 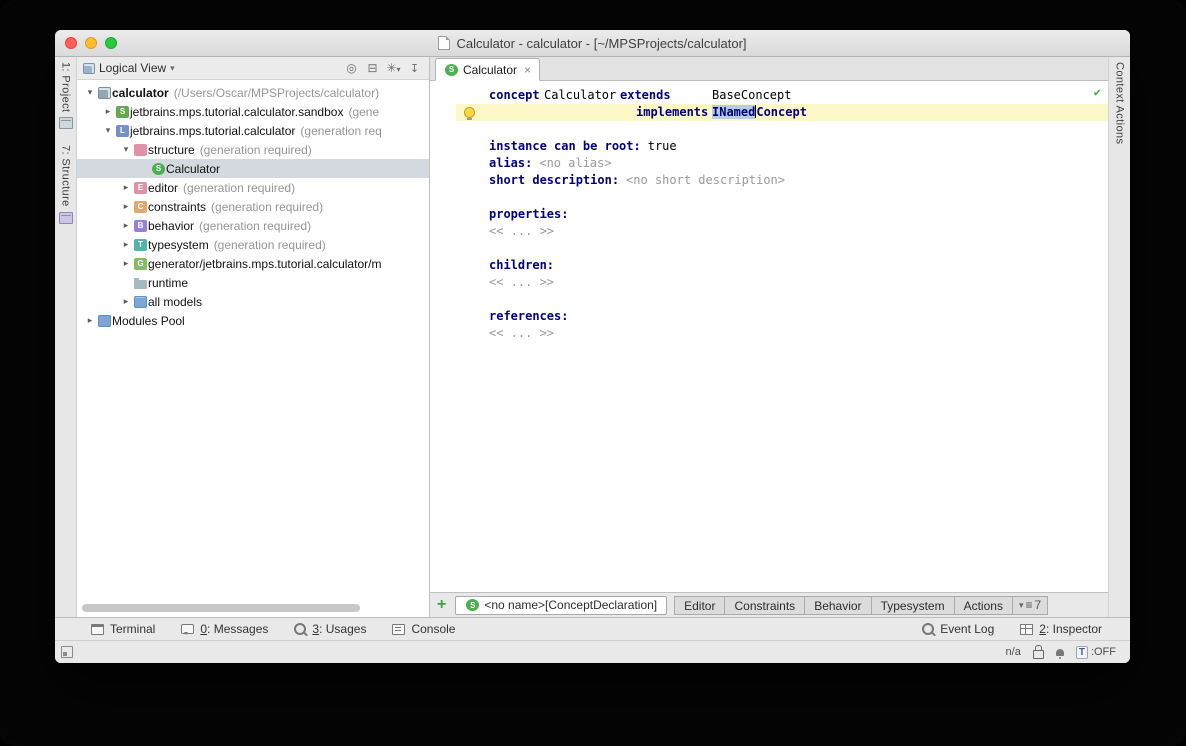 What do you see at coordinates (372, 68) in the screenshot?
I see `collapse-all-icon: ⊟` at bounding box center [372, 68].